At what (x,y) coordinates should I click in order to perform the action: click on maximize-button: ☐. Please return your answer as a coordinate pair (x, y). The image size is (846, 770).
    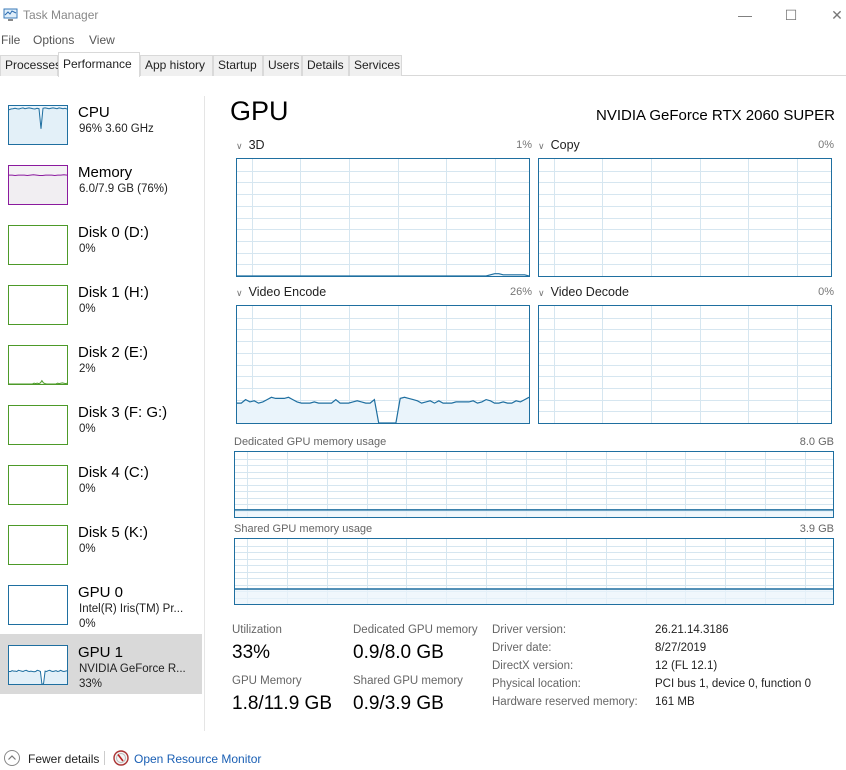
    Looking at the image, I should click on (791, 15).